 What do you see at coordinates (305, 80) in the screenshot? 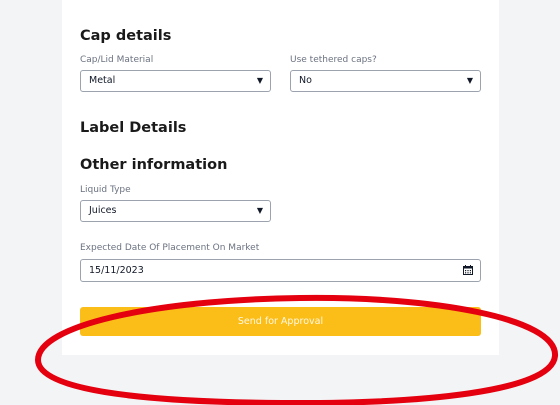
I see `tethered-caps-value: No` at bounding box center [305, 80].